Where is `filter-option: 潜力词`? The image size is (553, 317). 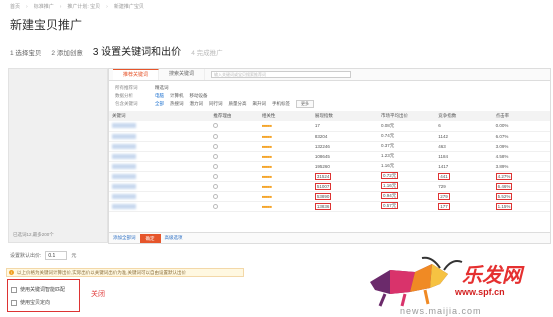
filter-option: 潜力词 is located at coordinates (197, 104).